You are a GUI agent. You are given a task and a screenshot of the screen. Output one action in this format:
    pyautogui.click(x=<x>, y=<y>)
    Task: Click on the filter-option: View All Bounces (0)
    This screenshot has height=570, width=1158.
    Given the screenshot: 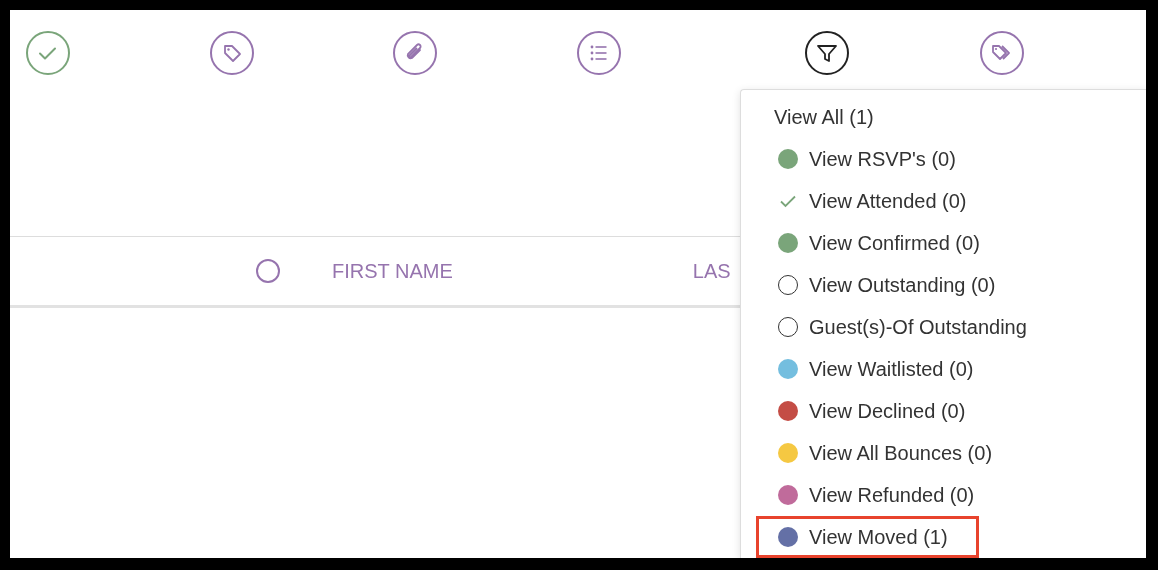 What is the action you would take?
    pyautogui.click(x=890, y=453)
    